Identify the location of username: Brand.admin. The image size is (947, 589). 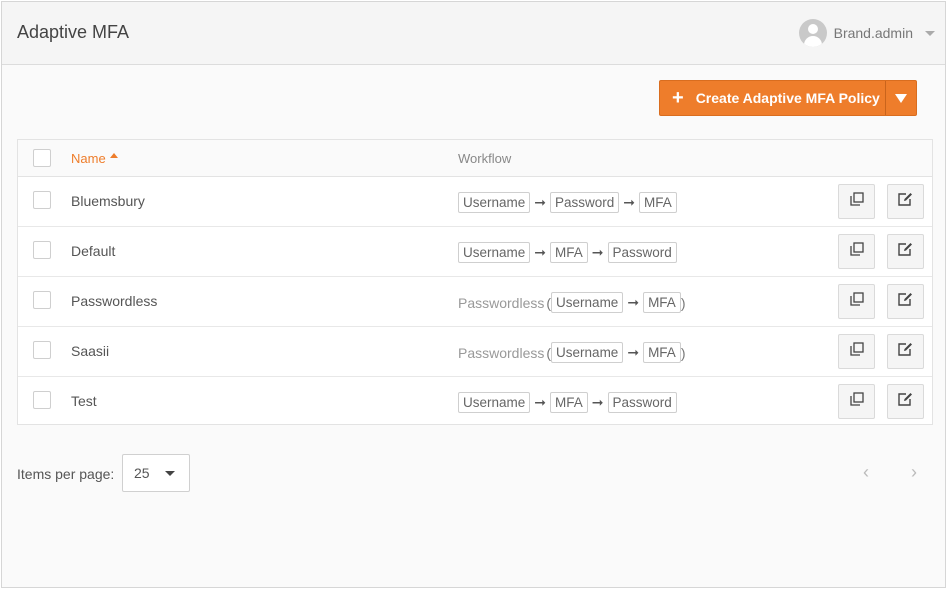
(873, 33).